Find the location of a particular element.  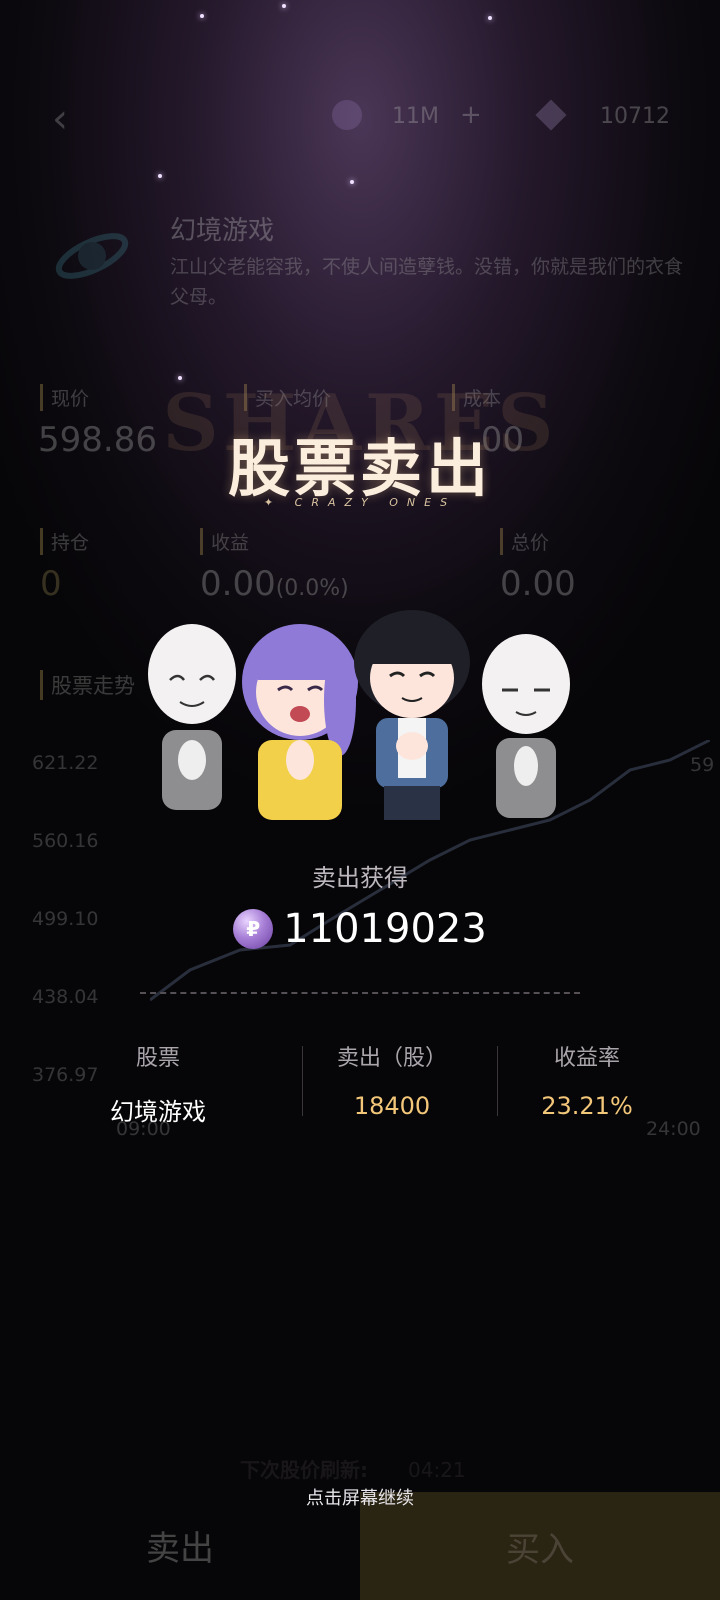

result-column-stock: 股票 幻境游戏 is located at coordinates (158, 1083).